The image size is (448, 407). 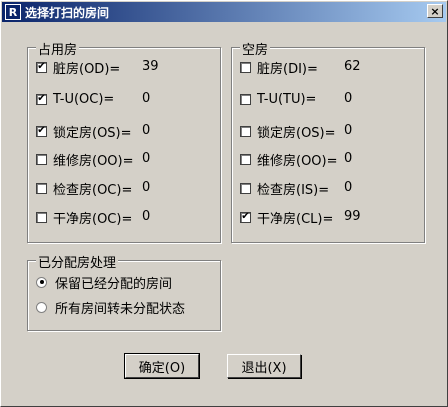 I want to click on vacant-item-row: T-U(TU)=, so click(x=278, y=99).